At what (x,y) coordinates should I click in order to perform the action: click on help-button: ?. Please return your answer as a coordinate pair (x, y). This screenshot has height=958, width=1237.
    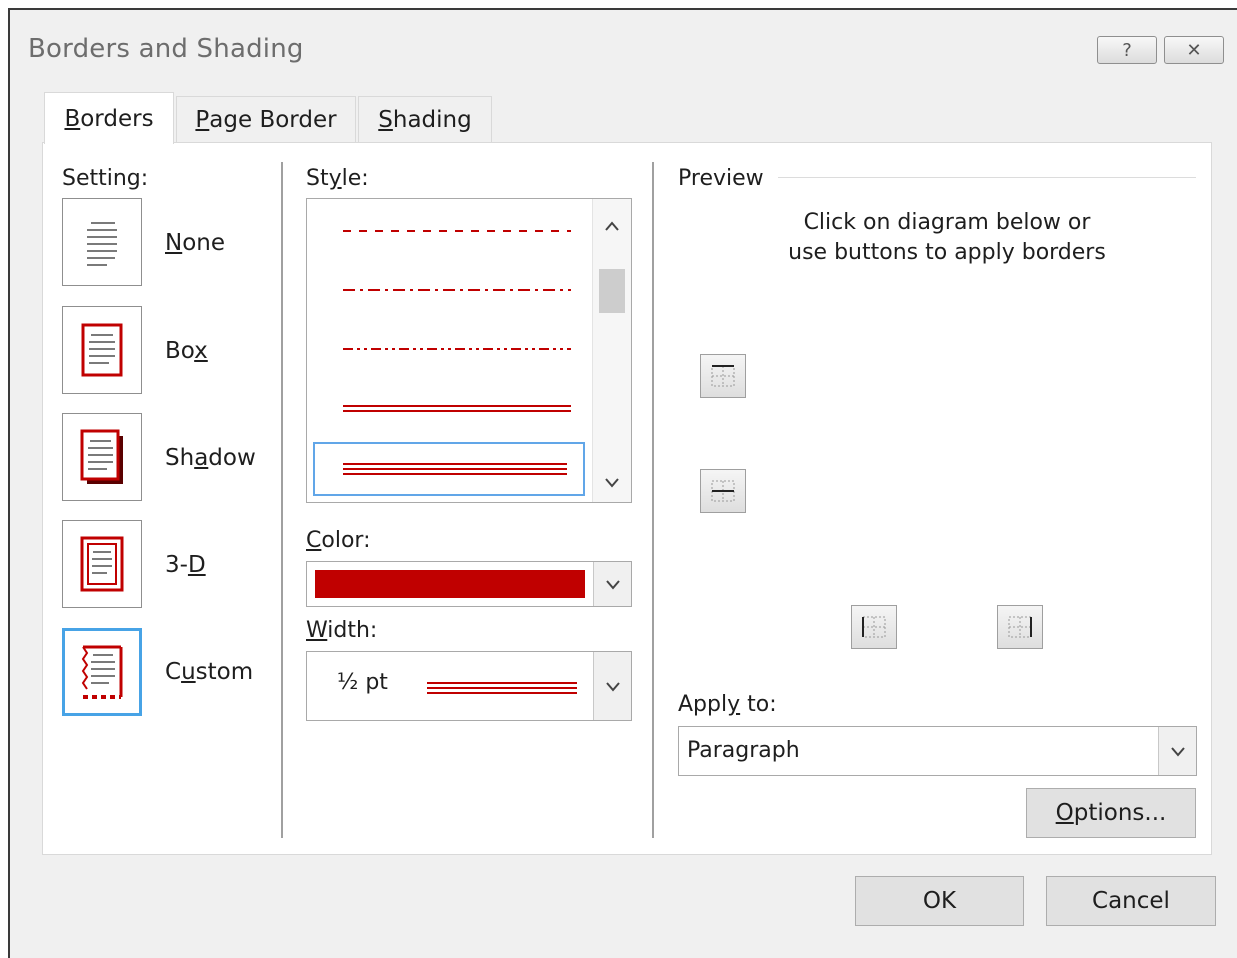
    Looking at the image, I should click on (1127, 50).